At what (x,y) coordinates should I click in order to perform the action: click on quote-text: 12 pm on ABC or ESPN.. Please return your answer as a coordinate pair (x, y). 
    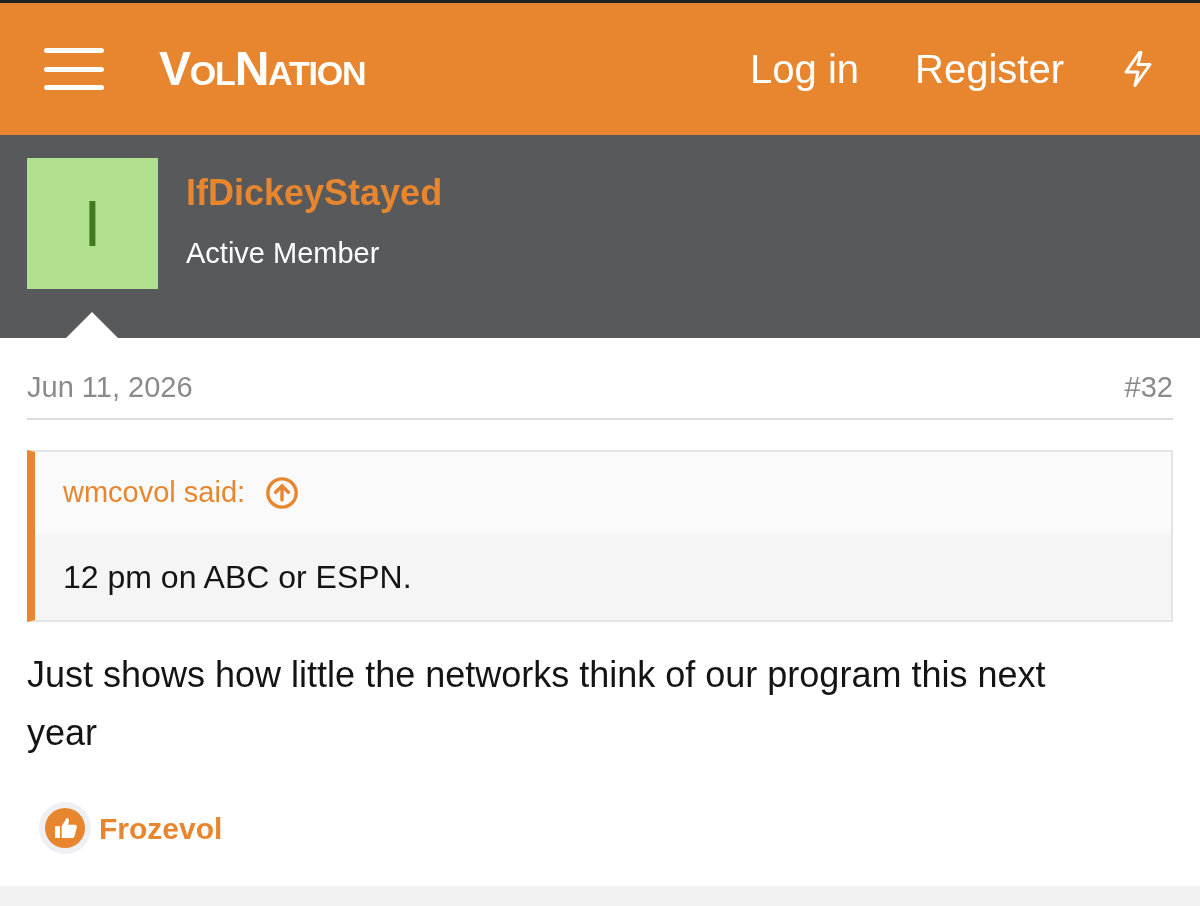
    Looking at the image, I should click on (237, 577).